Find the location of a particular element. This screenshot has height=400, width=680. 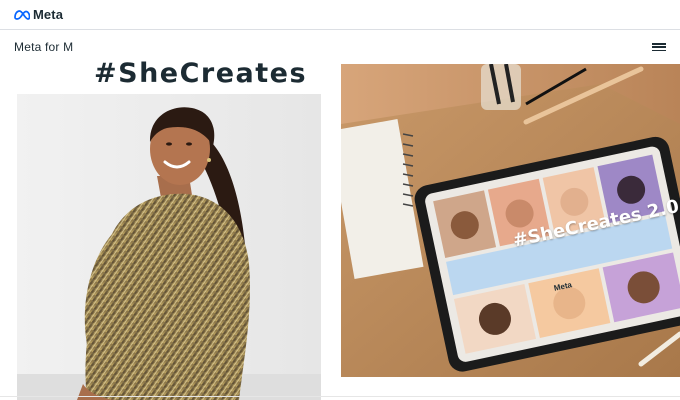

meta-wordmark: Meta is located at coordinates (48, 14).